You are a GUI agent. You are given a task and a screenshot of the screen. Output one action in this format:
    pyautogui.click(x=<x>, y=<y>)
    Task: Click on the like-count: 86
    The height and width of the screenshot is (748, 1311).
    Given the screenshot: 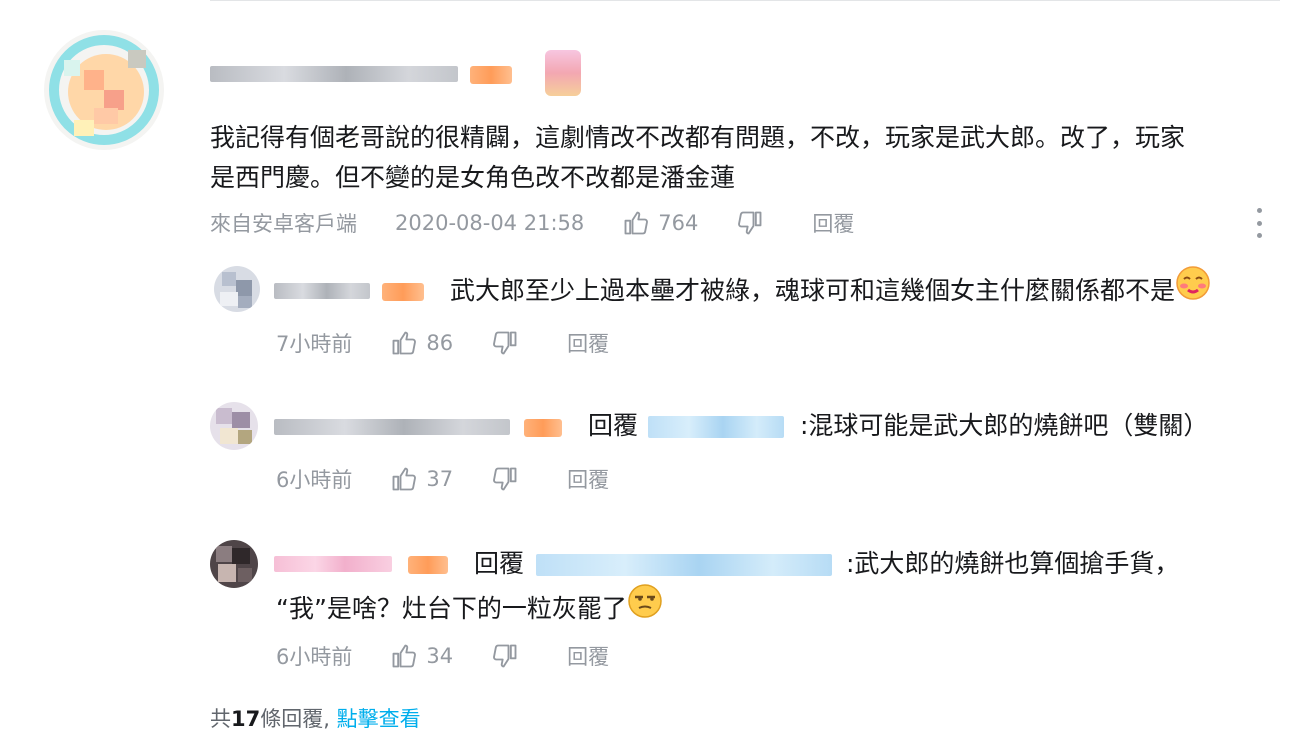 What is the action you would take?
    pyautogui.click(x=440, y=343)
    